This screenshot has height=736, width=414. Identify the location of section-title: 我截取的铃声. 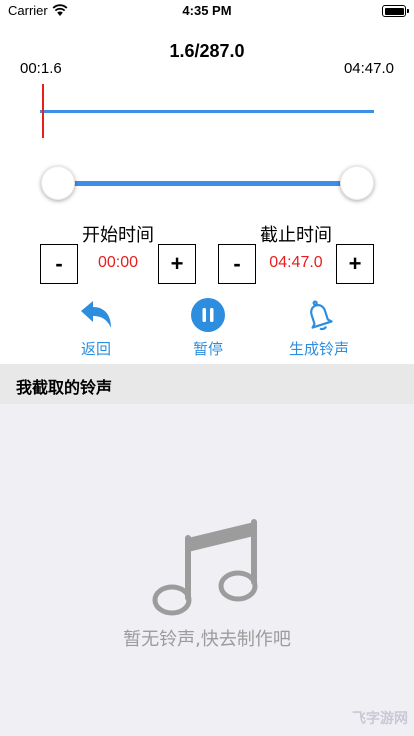
(64, 387).